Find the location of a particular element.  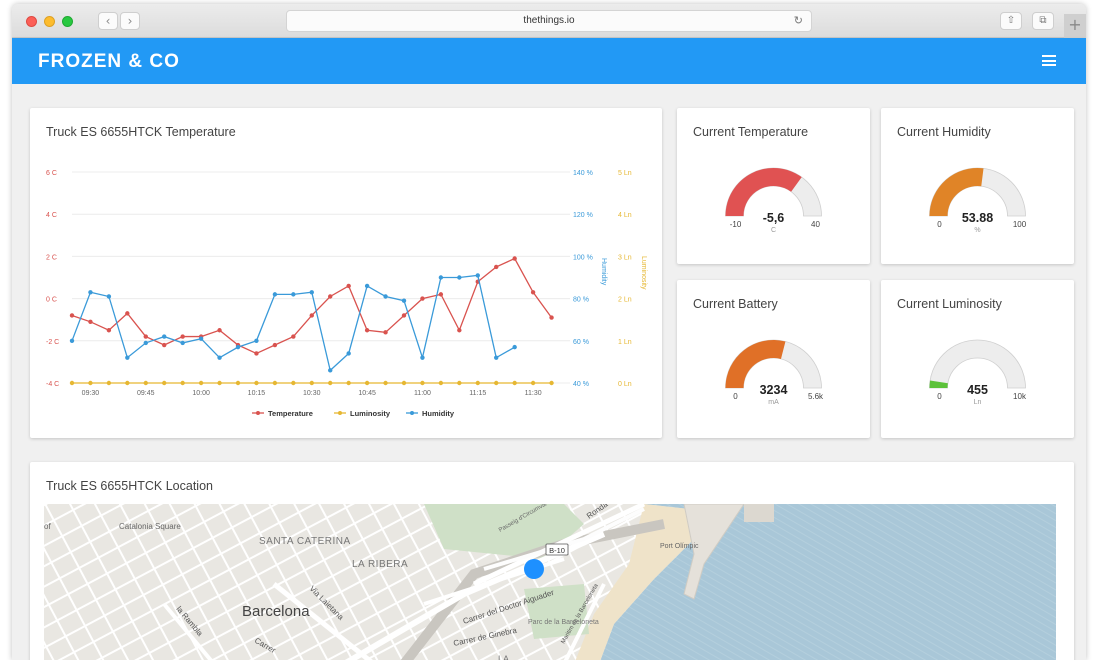

y-tick-label-luminosity: 1 Ln is located at coordinates (625, 342).